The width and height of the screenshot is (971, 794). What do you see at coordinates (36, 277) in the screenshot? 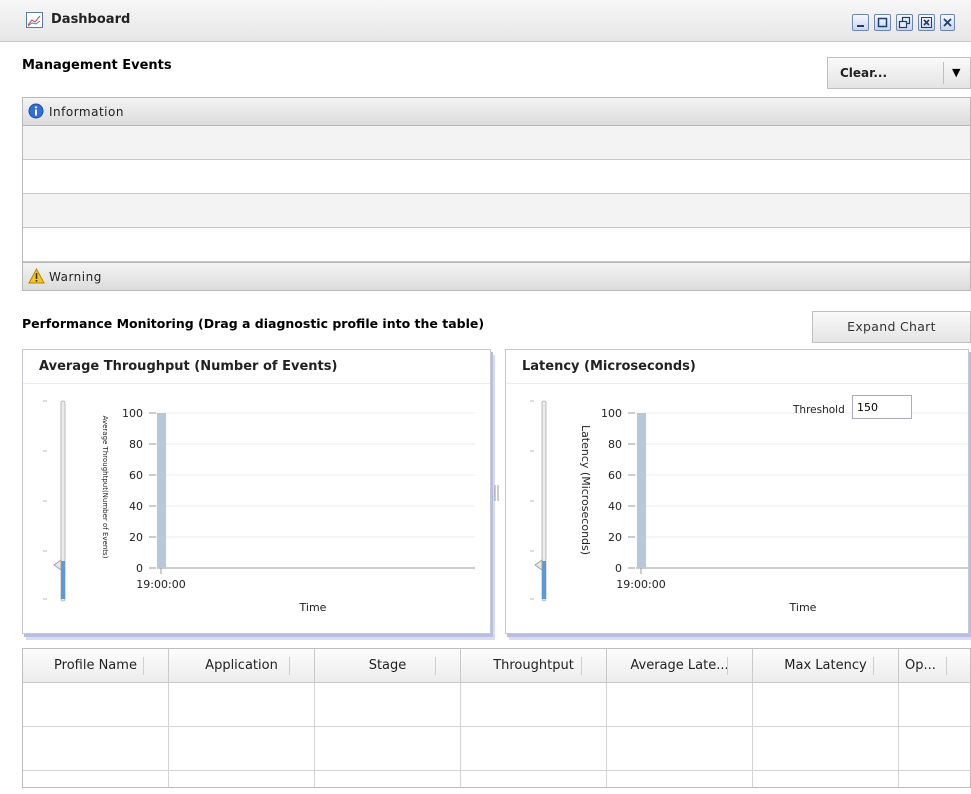
I see `warning-icon` at bounding box center [36, 277].